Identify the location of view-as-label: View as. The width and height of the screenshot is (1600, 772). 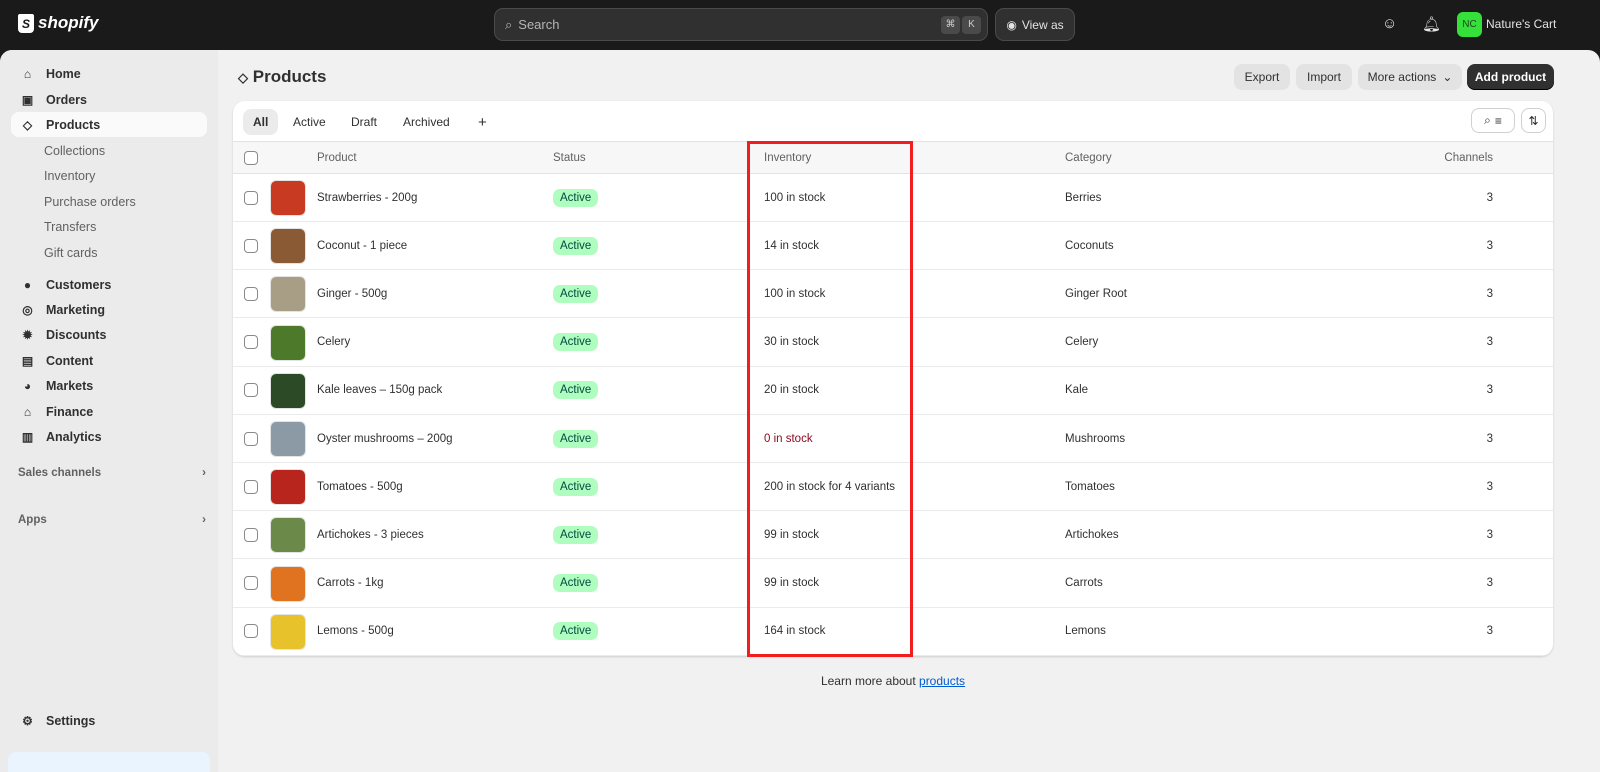
(1042, 24).